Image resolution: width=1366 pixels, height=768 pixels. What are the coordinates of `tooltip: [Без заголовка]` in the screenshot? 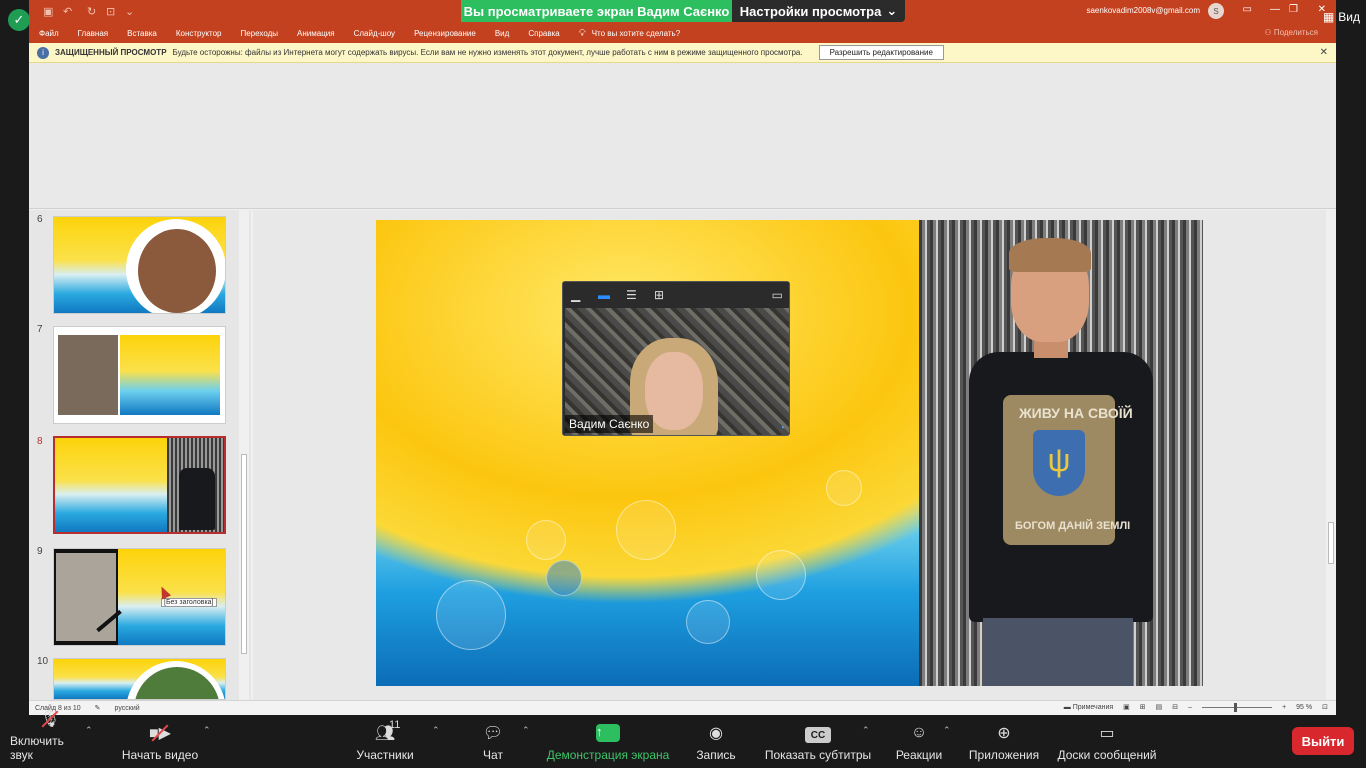 It's located at (189, 602).